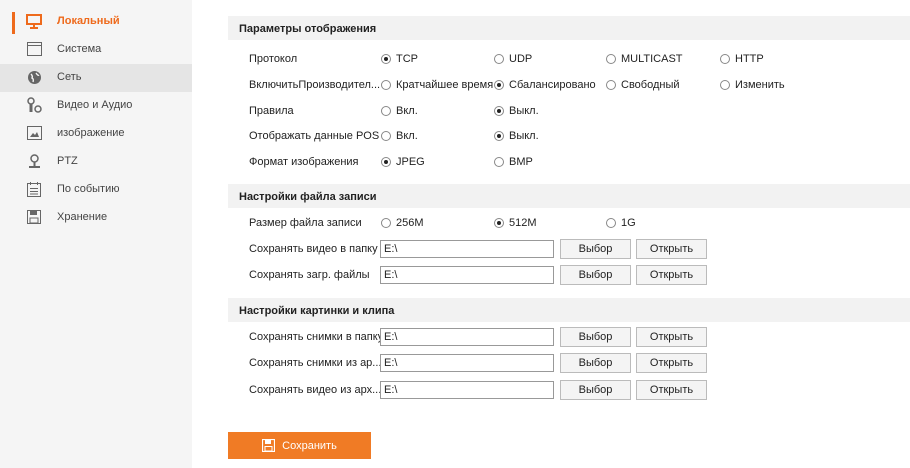 The width and height of the screenshot is (910, 468). What do you see at coordinates (671, 275) in the screenshot?
I see `download-path-open-button: Открыть` at bounding box center [671, 275].